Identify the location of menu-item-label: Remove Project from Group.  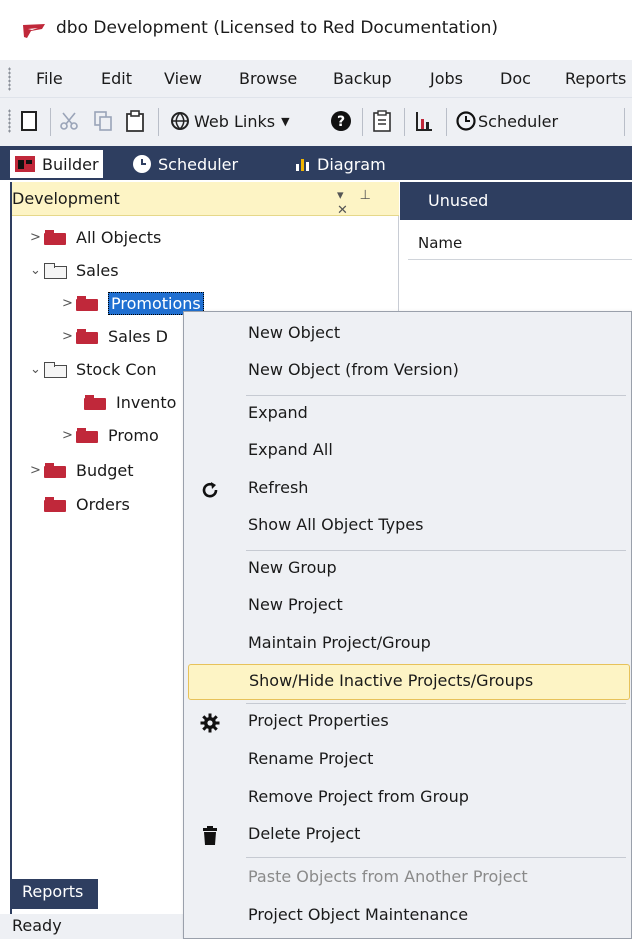
(358, 796).